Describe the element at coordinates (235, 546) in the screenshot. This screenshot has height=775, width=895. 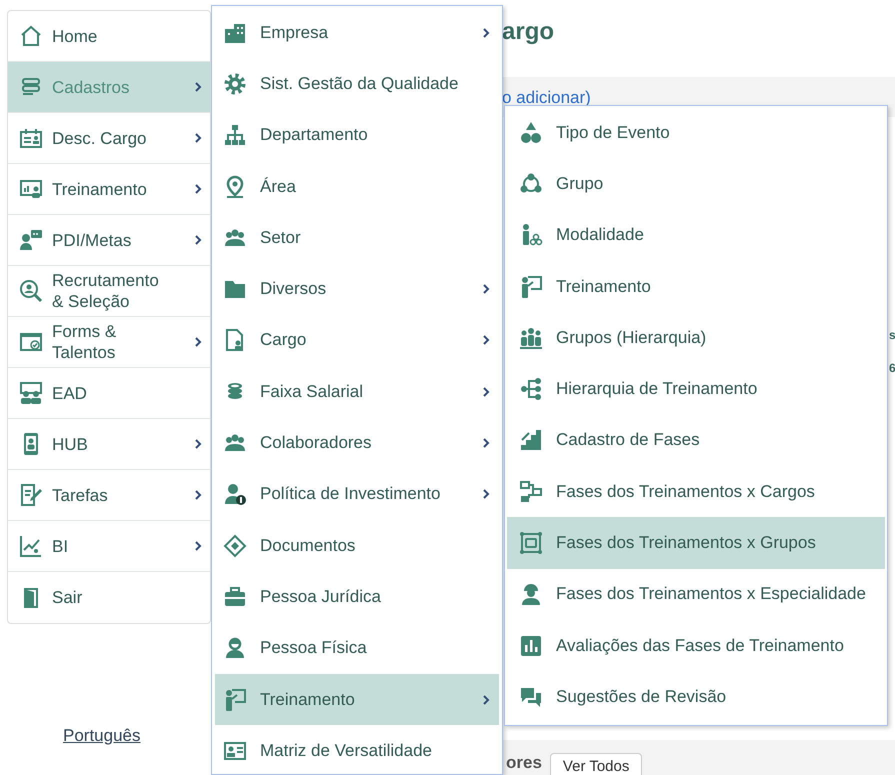
I see `diamond-icon` at that location.